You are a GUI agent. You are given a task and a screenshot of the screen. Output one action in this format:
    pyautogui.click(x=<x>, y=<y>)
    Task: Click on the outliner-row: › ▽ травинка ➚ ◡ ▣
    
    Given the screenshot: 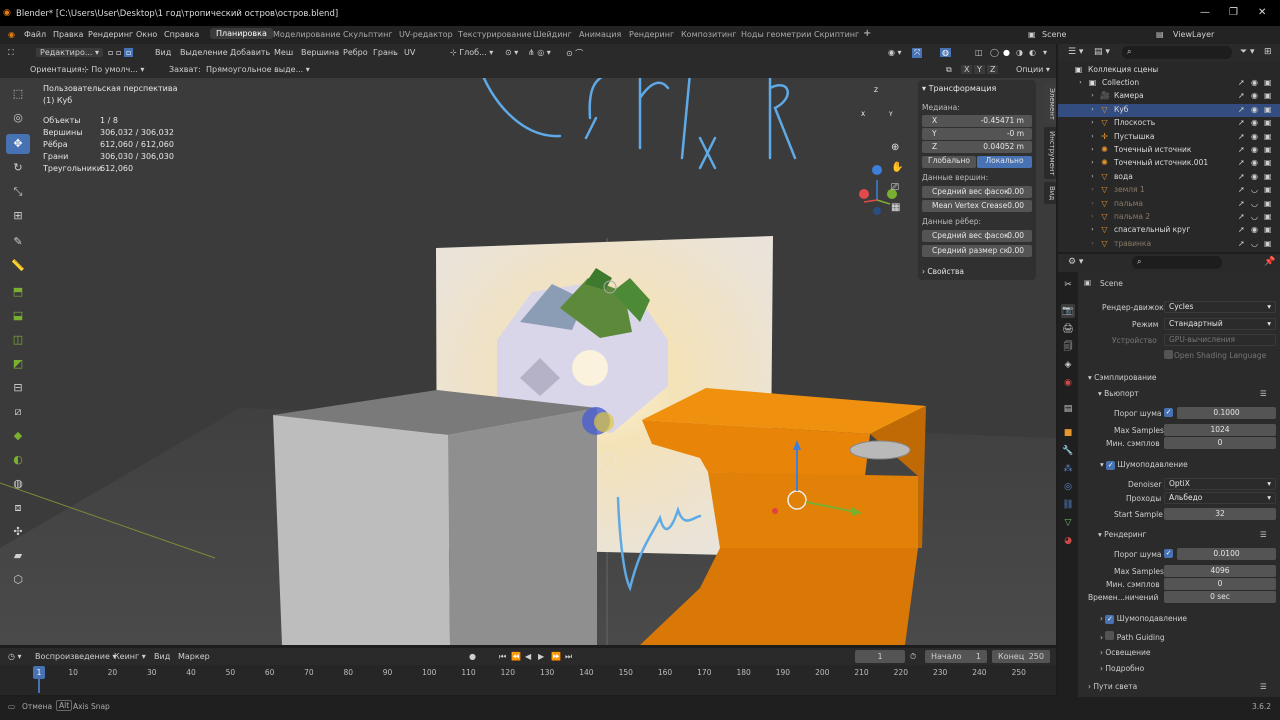 What is the action you would take?
    pyautogui.click(x=1169, y=244)
    